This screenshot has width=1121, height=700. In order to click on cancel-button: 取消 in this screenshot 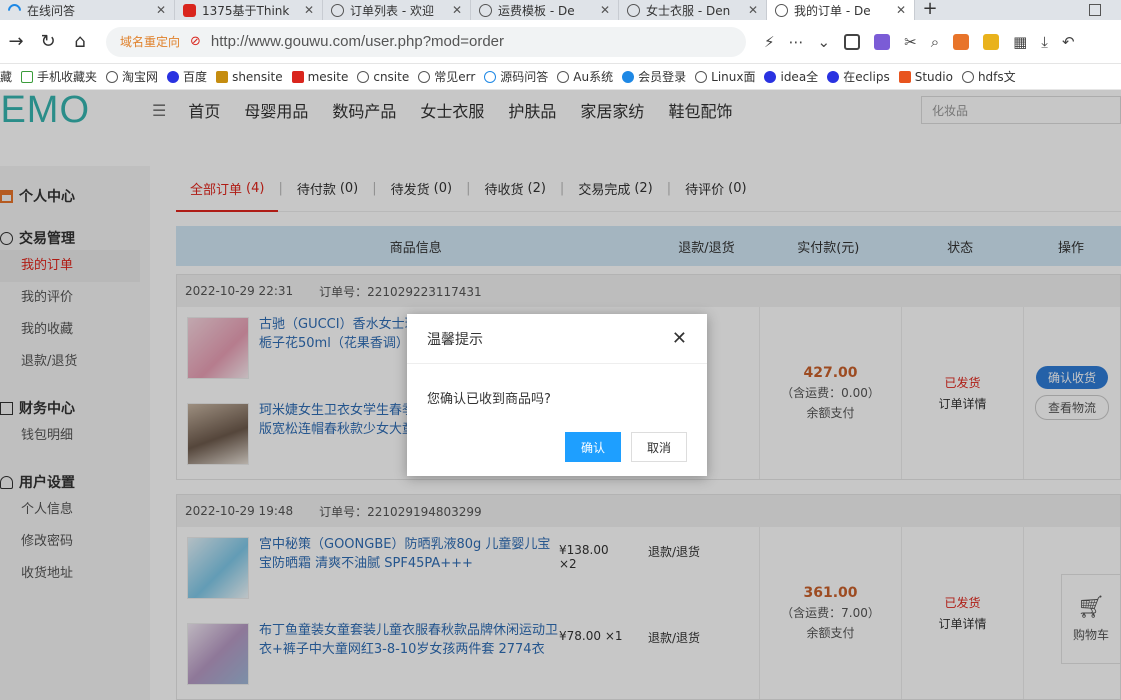, I will do `click(659, 447)`.